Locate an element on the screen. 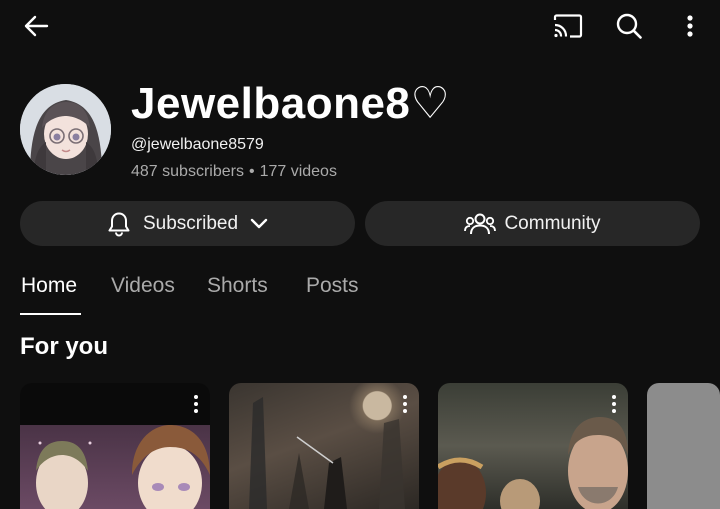 The width and height of the screenshot is (720, 509). search-icon is located at coordinates (629, 26).